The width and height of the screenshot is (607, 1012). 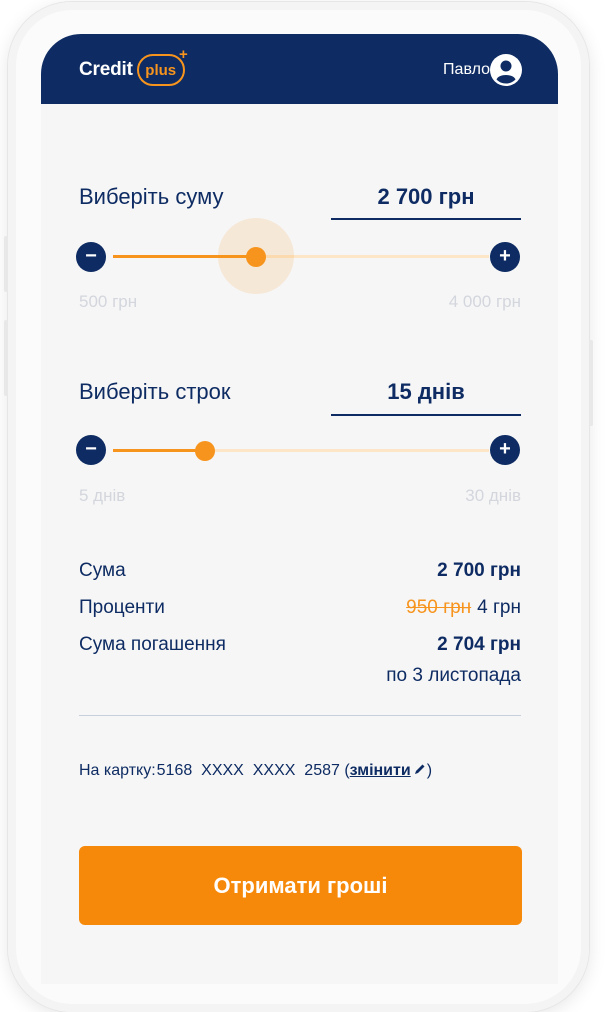 What do you see at coordinates (506, 70) in the screenshot?
I see `user-avatar-icon` at bounding box center [506, 70].